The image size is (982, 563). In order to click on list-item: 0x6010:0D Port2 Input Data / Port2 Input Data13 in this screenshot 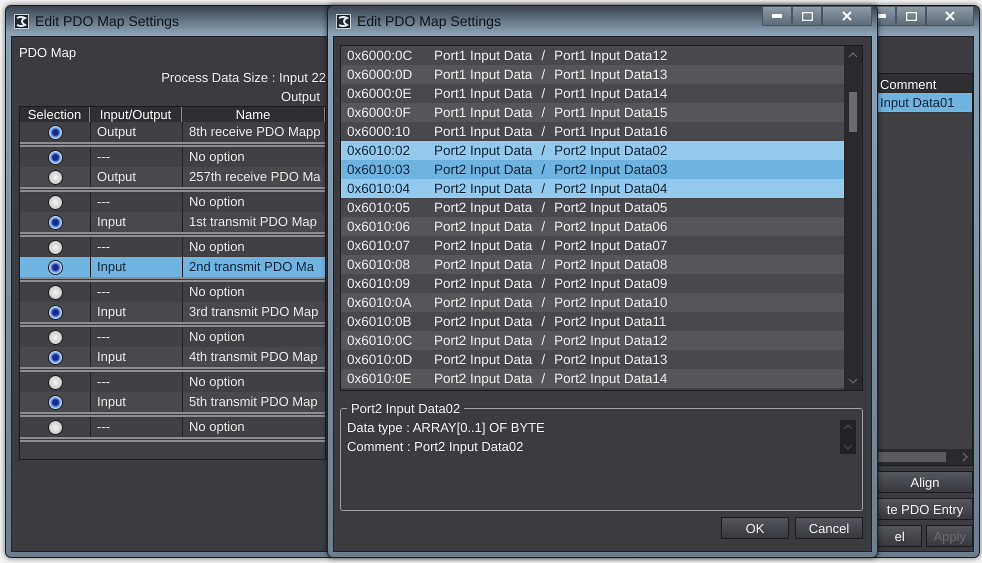, I will do `click(592, 359)`.